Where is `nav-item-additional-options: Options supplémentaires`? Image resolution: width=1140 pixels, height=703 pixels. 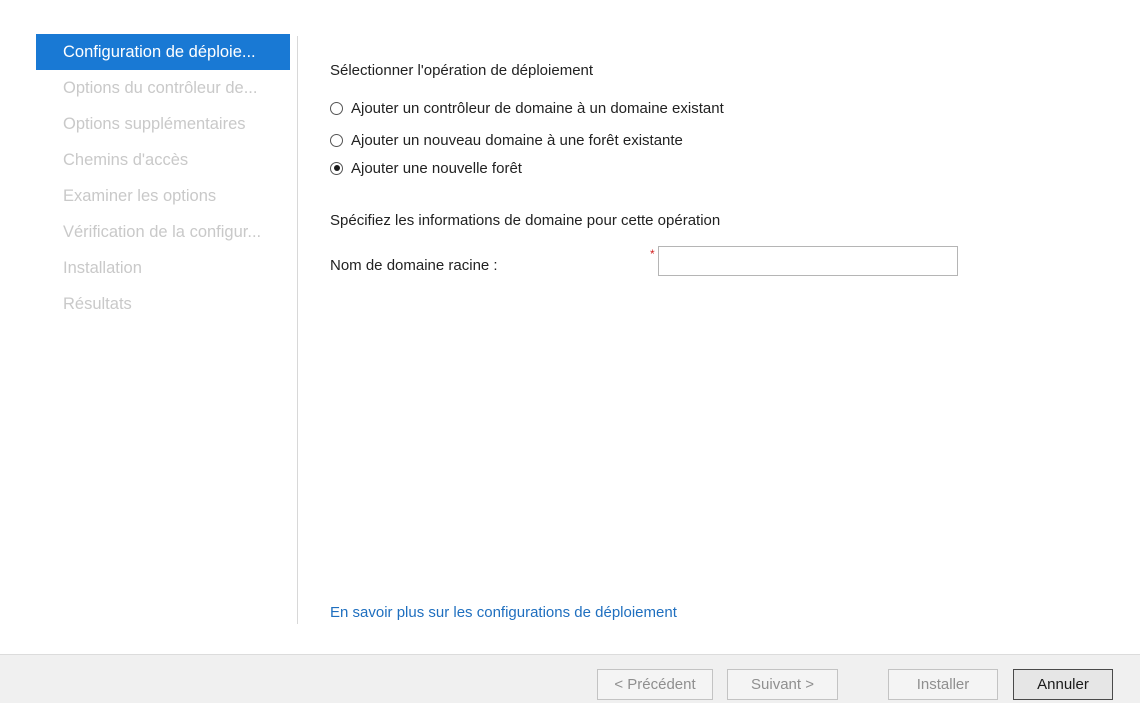
nav-item-additional-options: Options supplémentaires is located at coordinates (154, 124).